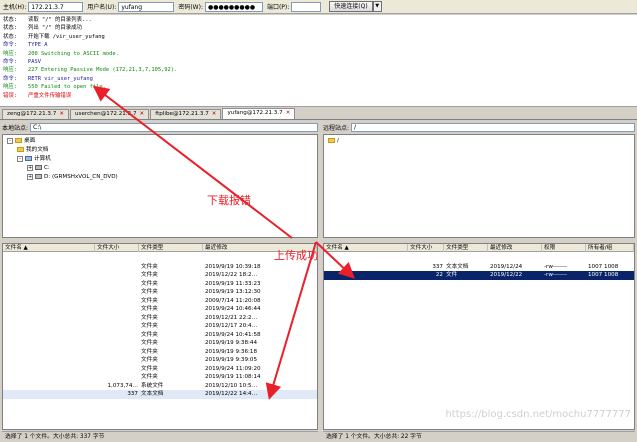 The width and height of the screenshot is (637, 442). I want to click on upload-arrow-b, so click(335, 260).